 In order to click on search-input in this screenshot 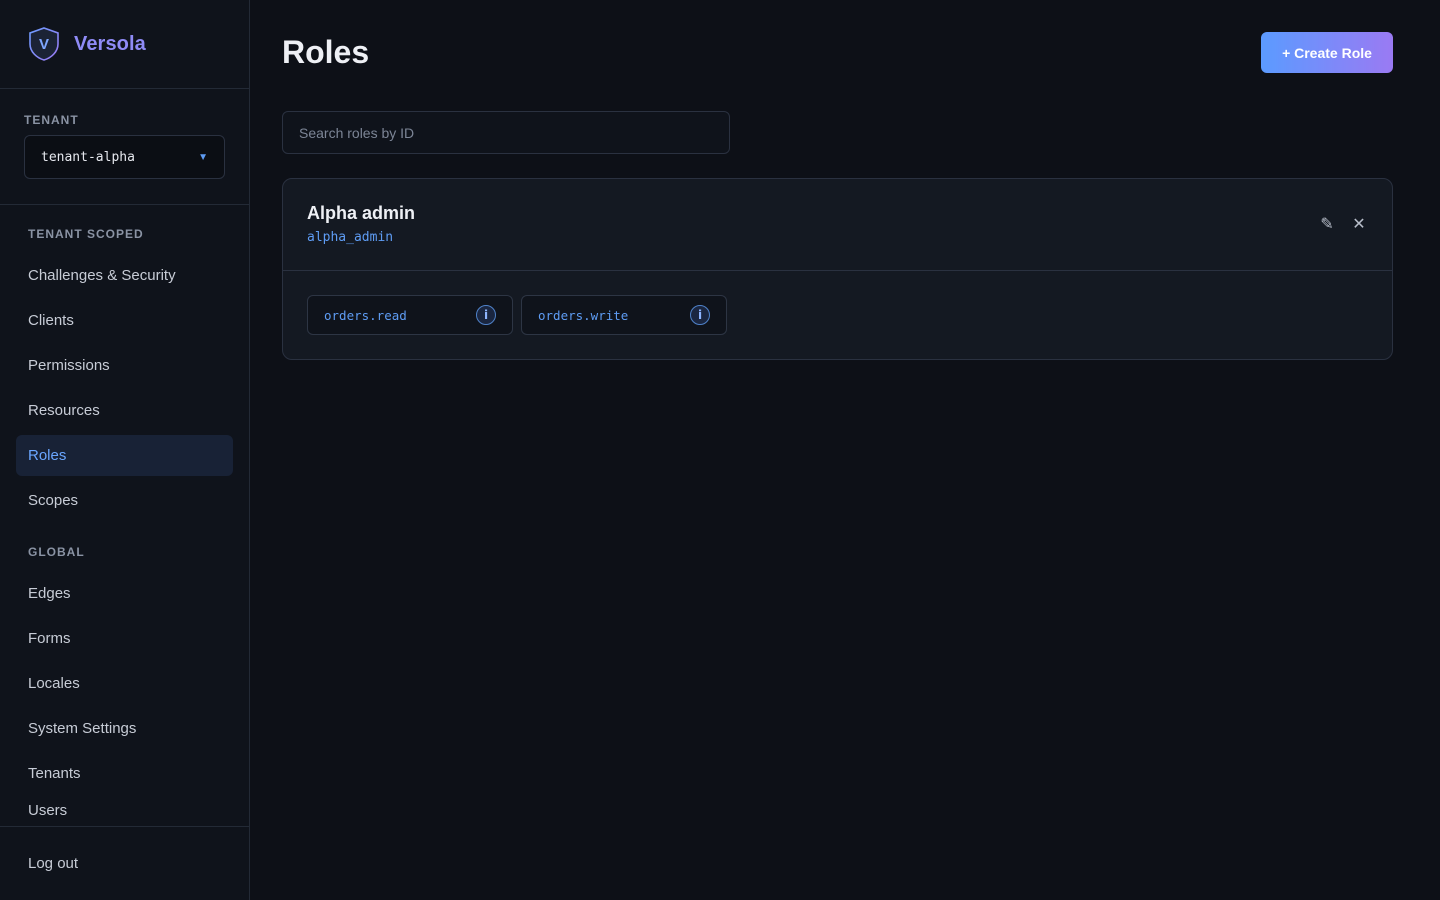, I will do `click(506, 132)`.